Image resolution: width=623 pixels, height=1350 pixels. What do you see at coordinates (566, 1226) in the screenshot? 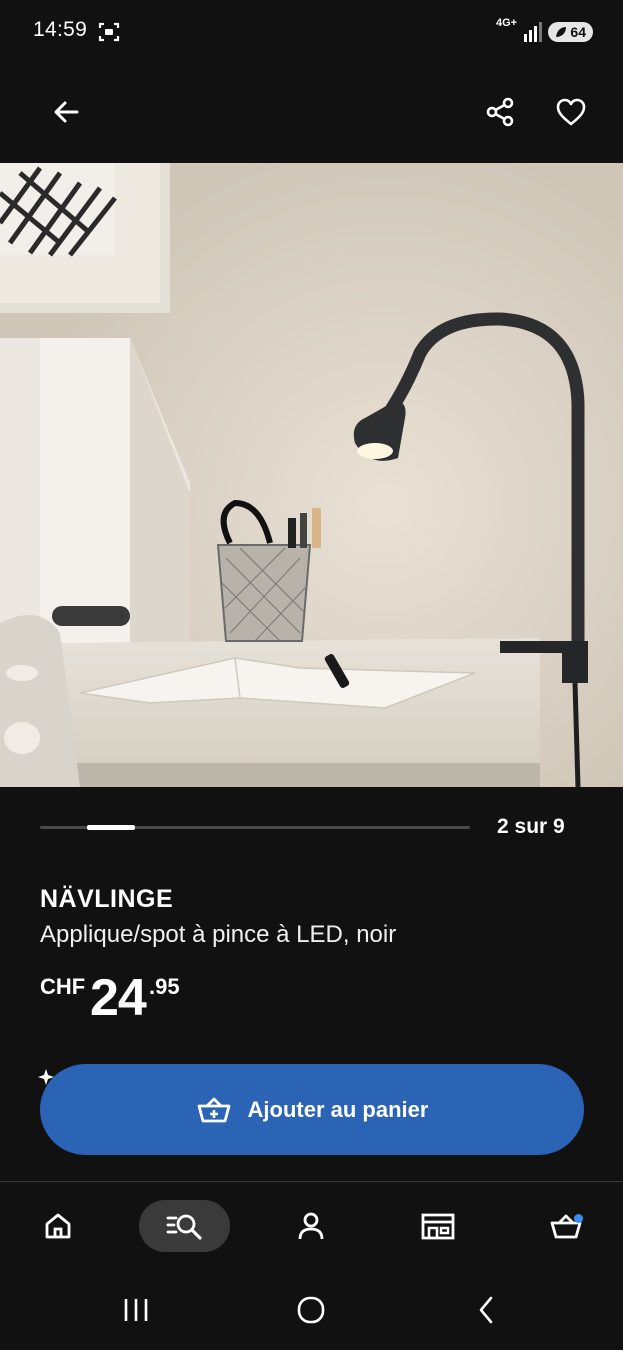
I see `nav-cart` at bounding box center [566, 1226].